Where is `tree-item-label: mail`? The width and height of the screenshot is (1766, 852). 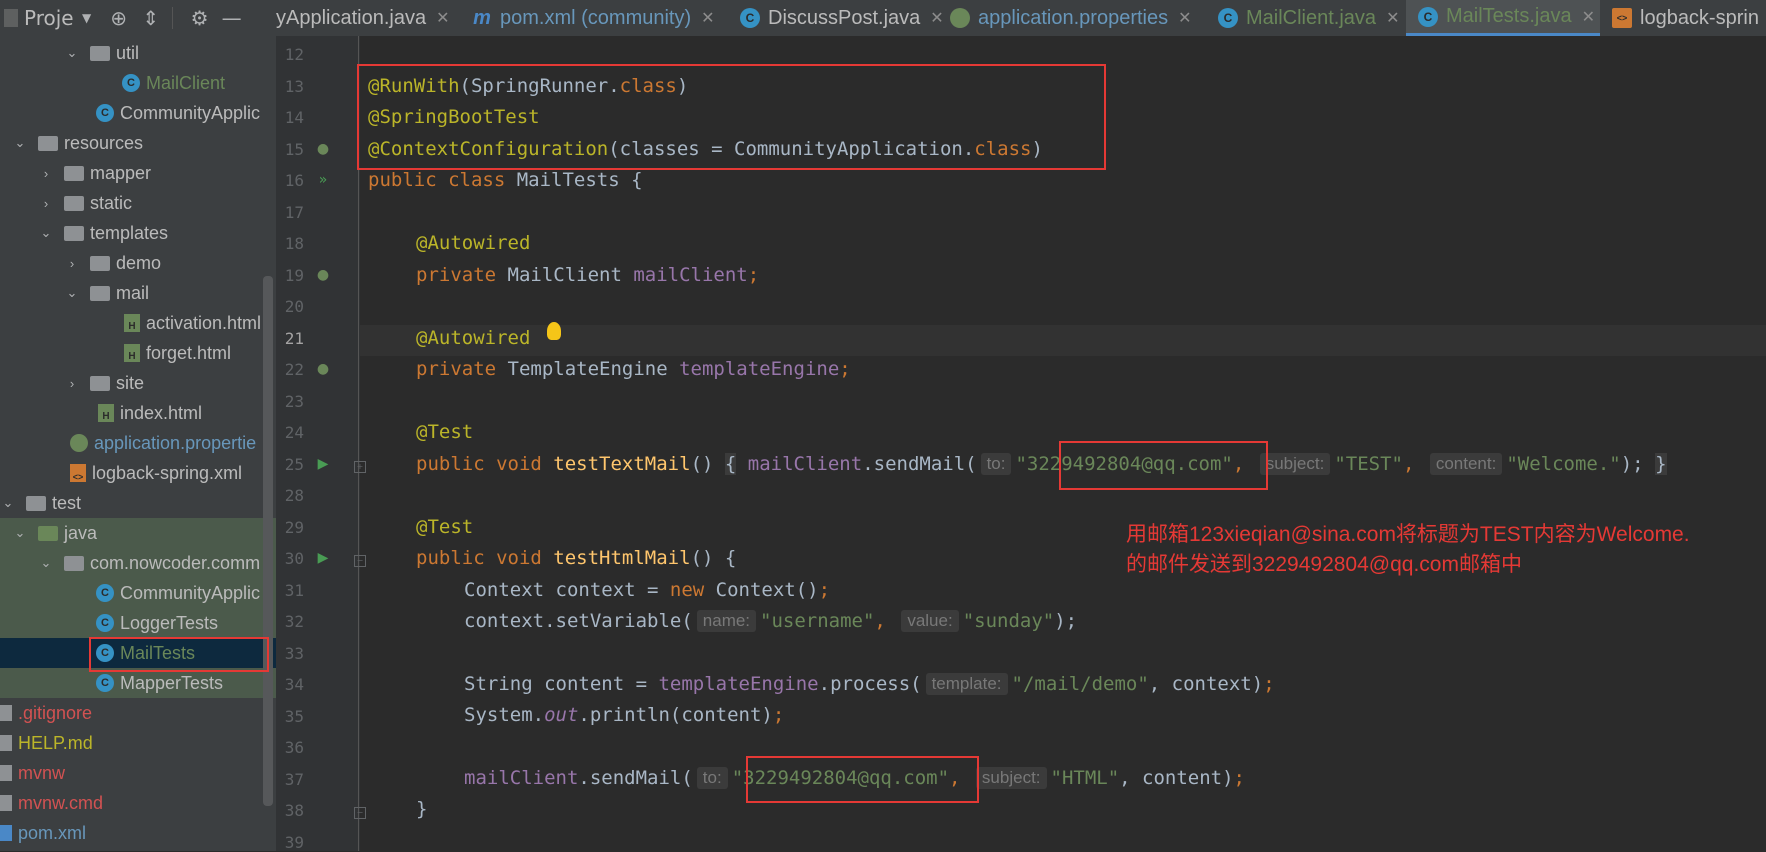
tree-item-label: mail is located at coordinates (133, 292).